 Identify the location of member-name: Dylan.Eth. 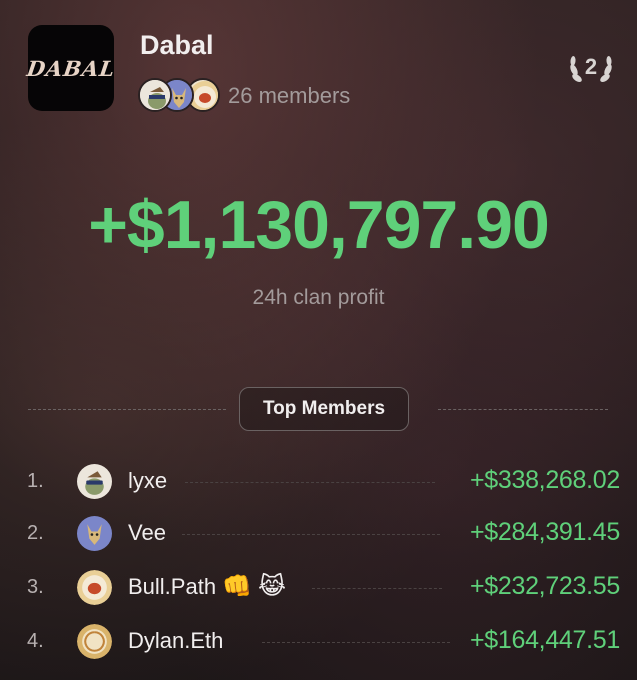
(176, 640).